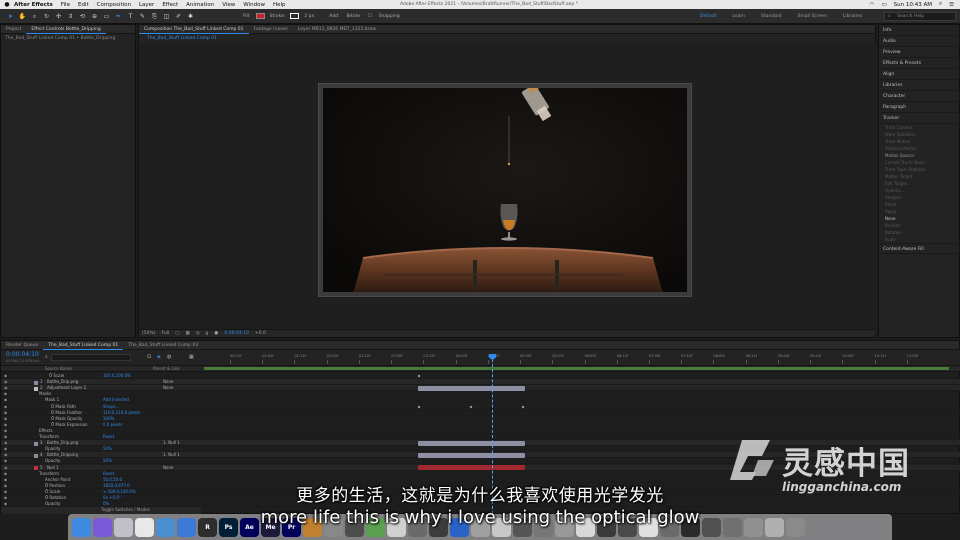 This screenshot has width=960, height=540. Describe the element at coordinates (852, 16) in the screenshot. I see `workspace-libraries: Libraries` at that location.